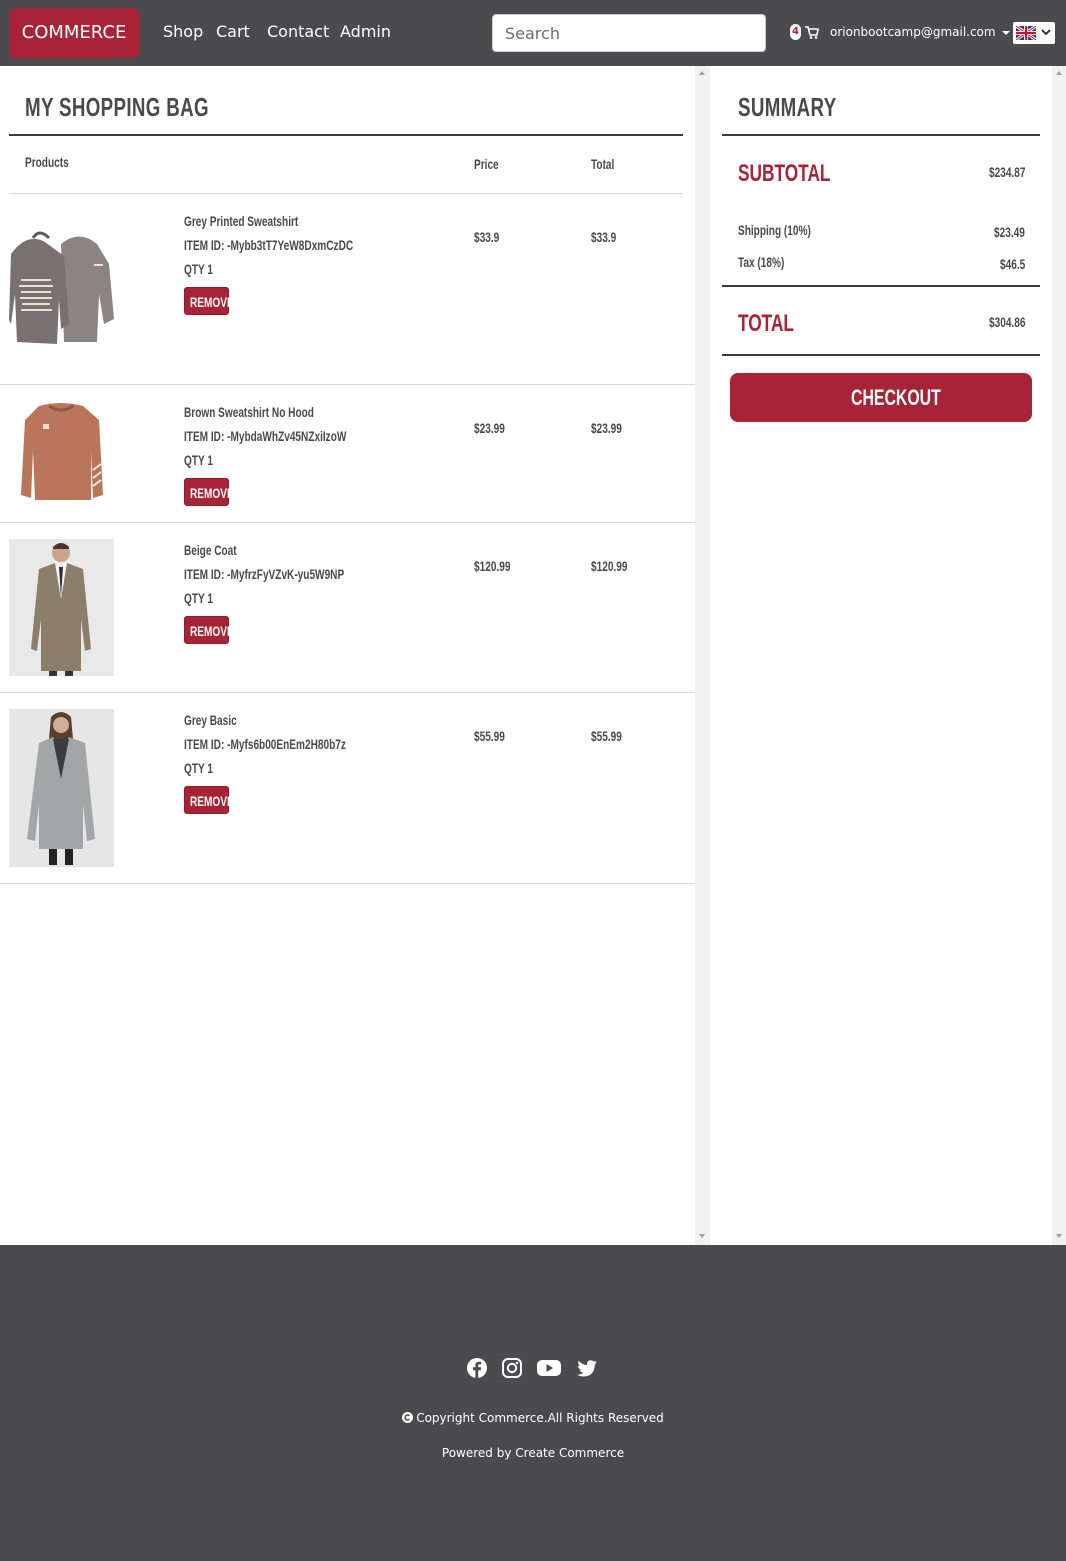 The height and width of the screenshot is (1561, 1066). What do you see at coordinates (587, 1368) in the screenshot?
I see `twitter-icon` at bounding box center [587, 1368].